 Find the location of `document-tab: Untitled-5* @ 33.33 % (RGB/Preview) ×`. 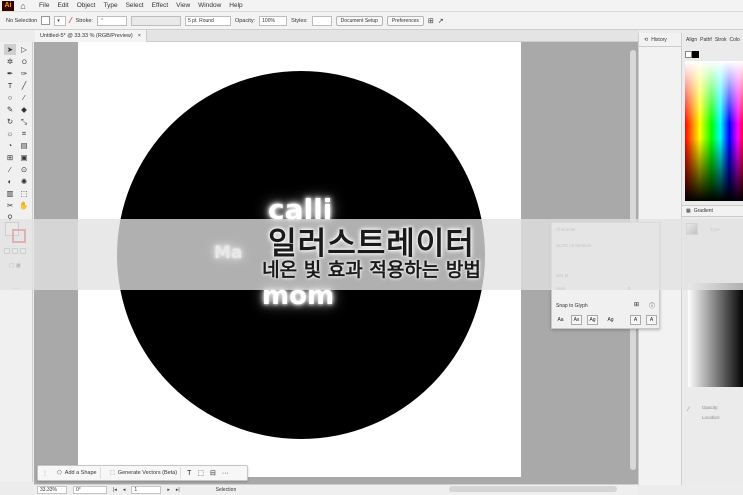

document-tab: Untitled-5* @ 33.33 % (RGB/Preview) × is located at coordinates (91, 36).